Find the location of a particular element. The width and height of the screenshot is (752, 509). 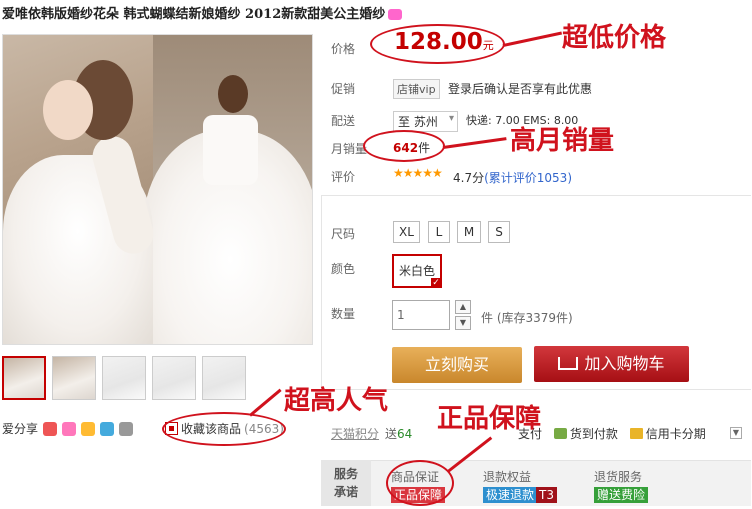

size-option-xl: XL is located at coordinates (406, 232).